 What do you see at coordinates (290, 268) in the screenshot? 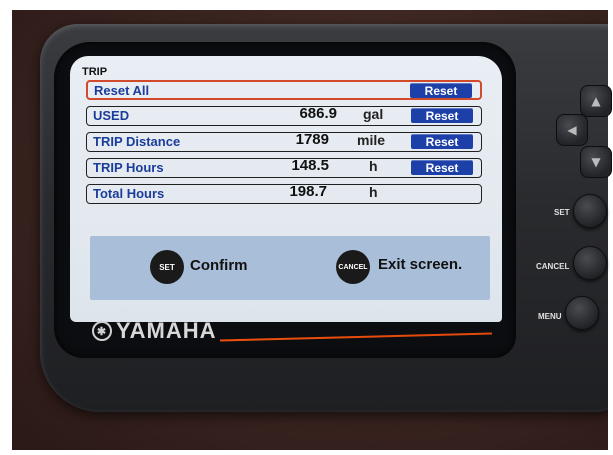
I see `action-bar: SET Confirm CANCEL Exit screen.` at bounding box center [290, 268].